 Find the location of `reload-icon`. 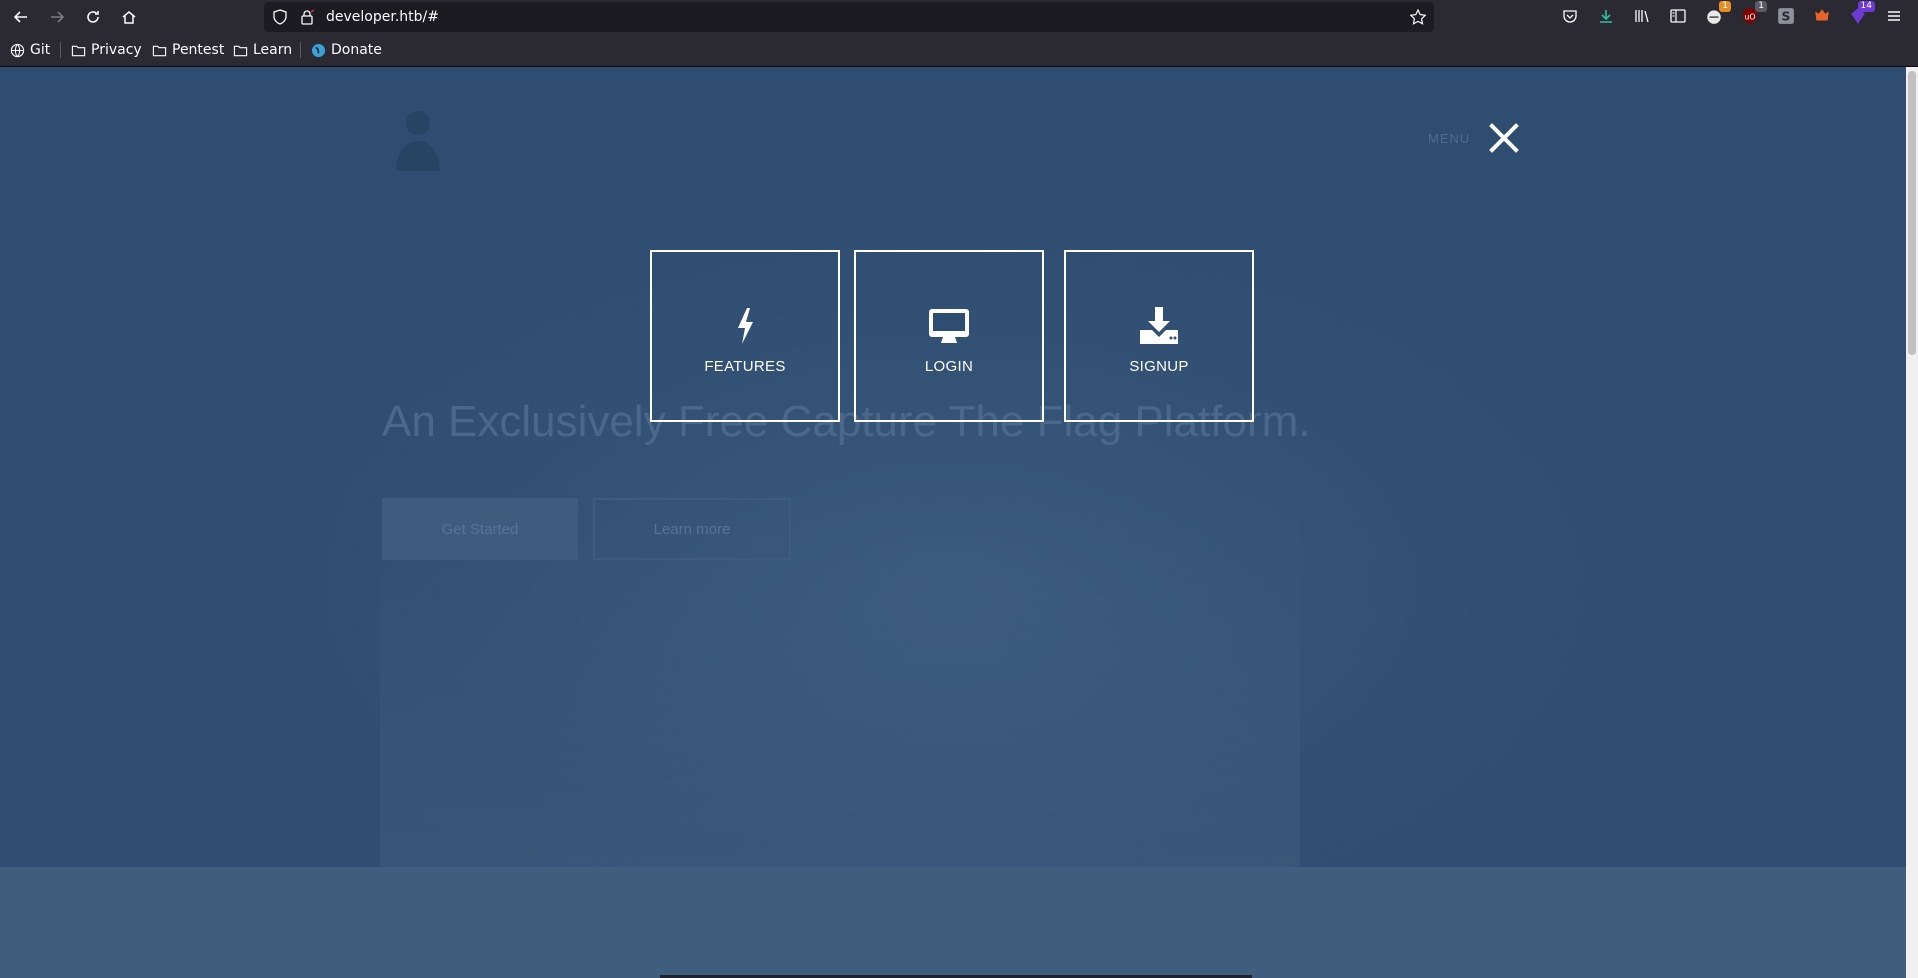

reload-icon is located at coordinates (93, 17).